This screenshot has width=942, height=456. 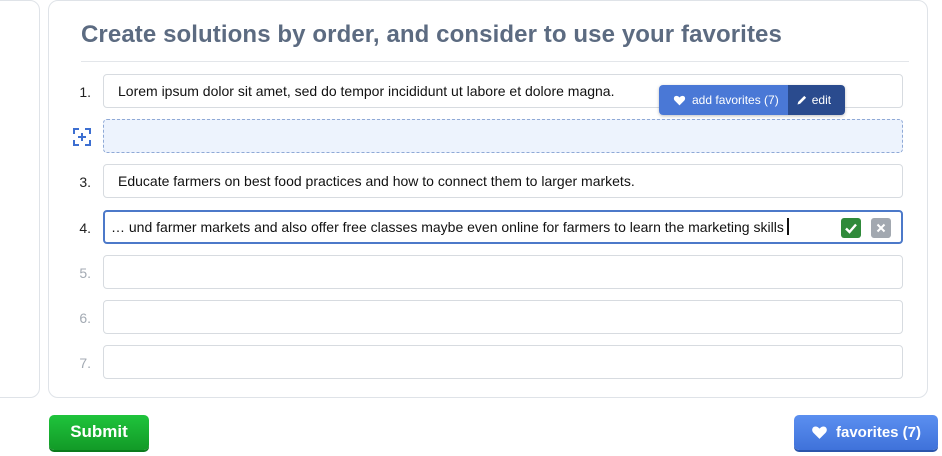 I want to click on row-number: 1., so click(x=85, y=92).